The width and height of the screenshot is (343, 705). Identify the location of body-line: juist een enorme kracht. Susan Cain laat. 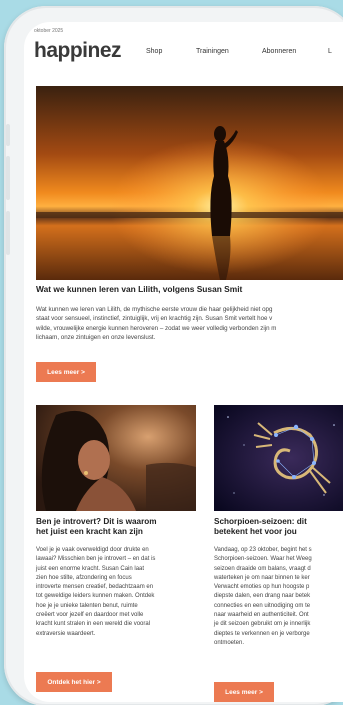
(90, 568).